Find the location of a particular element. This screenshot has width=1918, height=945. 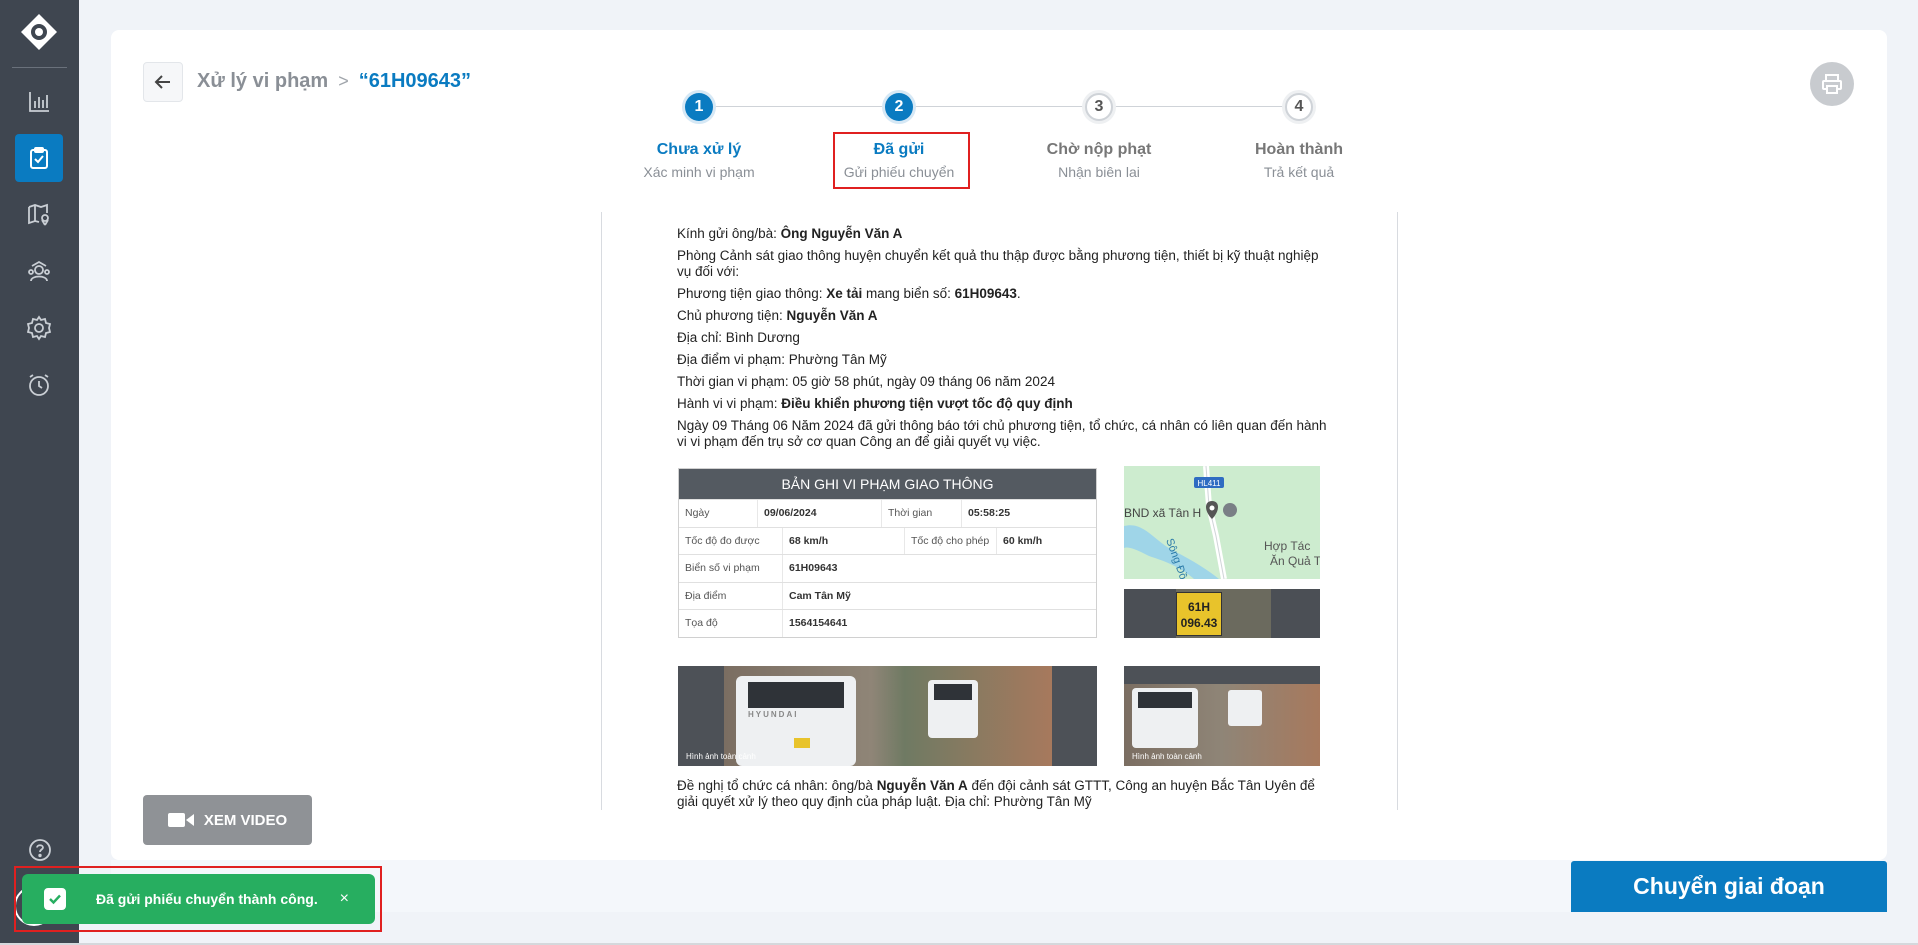

printer-icon is located at coordinates (1832, 84).